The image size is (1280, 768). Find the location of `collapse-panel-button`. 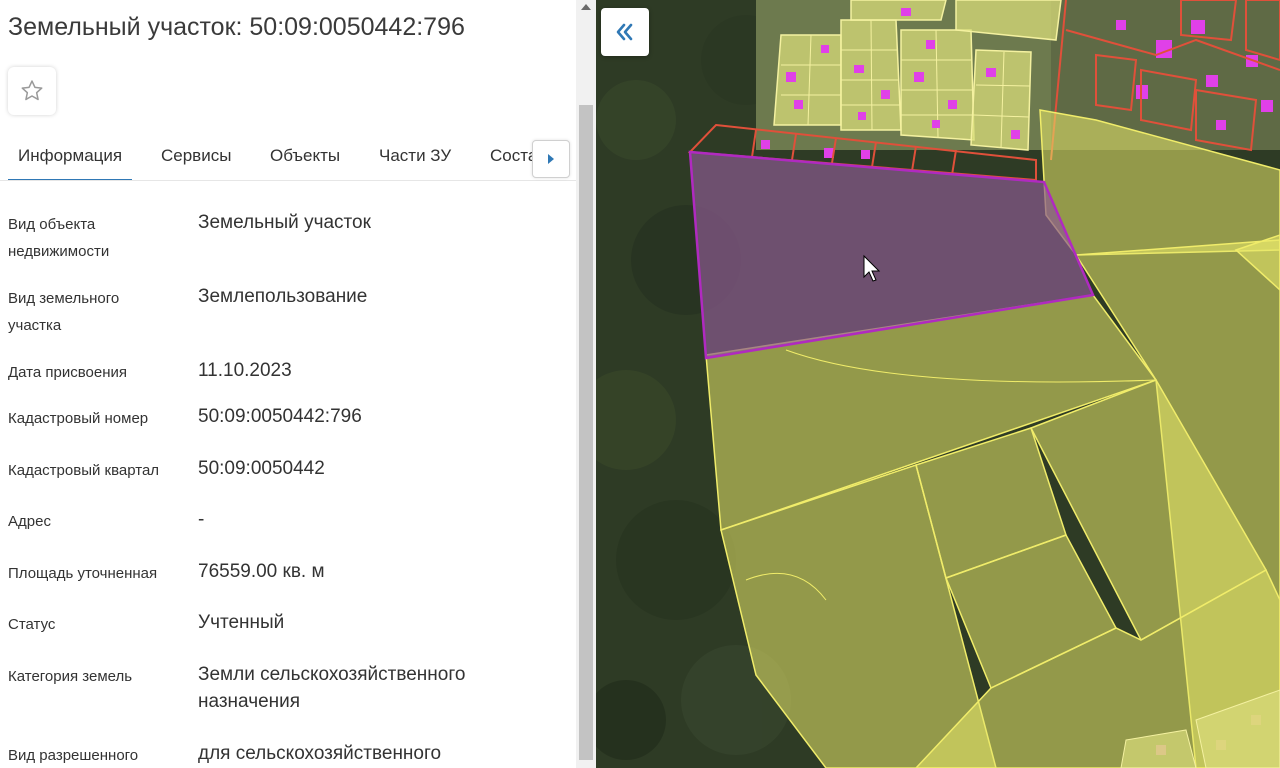

collapse-panel-button is located at coordinates (625, 32).